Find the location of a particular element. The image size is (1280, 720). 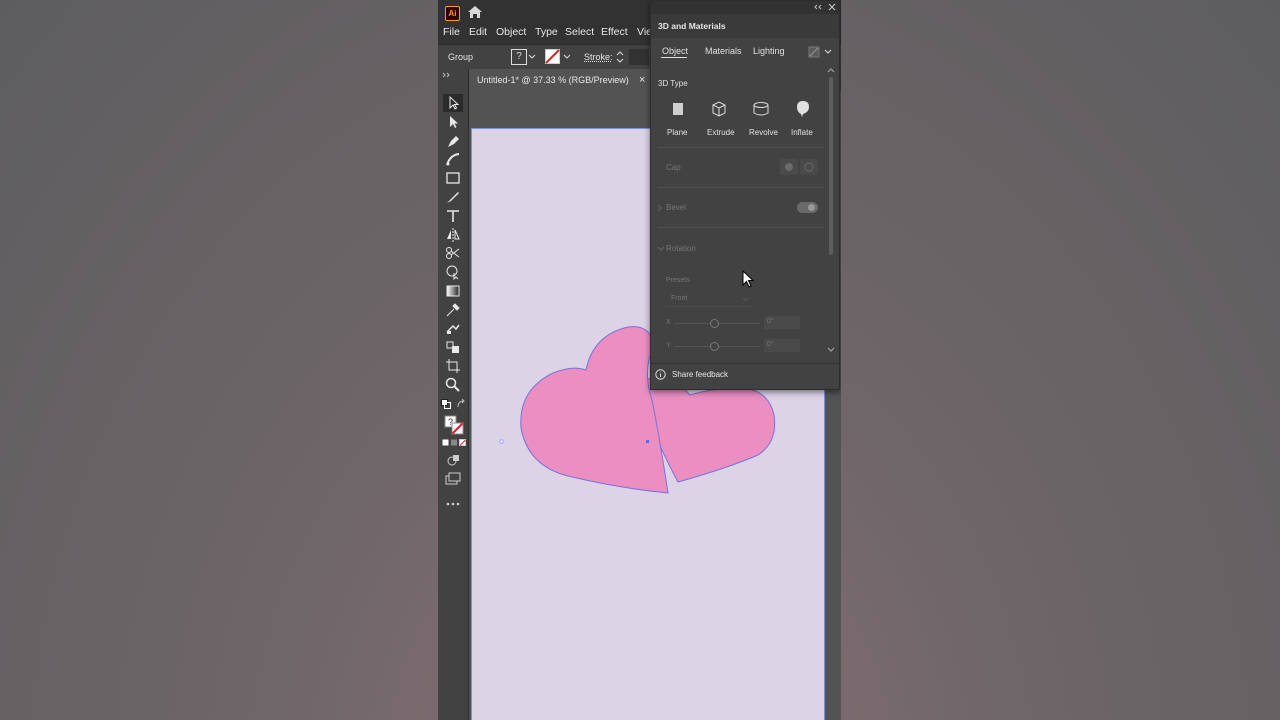

home-icon is located at coordinates (475, 12).